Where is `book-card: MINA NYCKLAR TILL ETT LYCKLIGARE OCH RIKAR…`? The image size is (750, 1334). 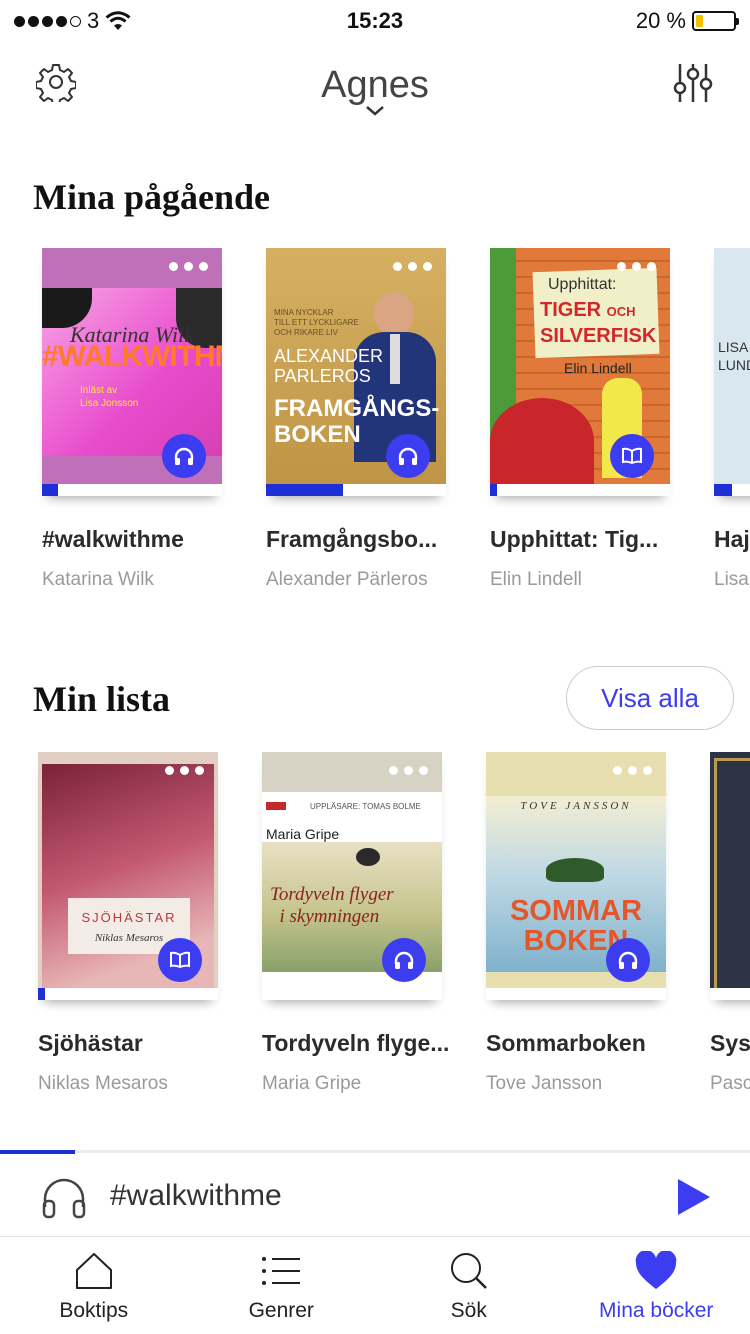
book-card: MINA NYCKLAR TILL ETT LYCKLIGARE OCH RIKAR… is located at coordinates (356, 419).